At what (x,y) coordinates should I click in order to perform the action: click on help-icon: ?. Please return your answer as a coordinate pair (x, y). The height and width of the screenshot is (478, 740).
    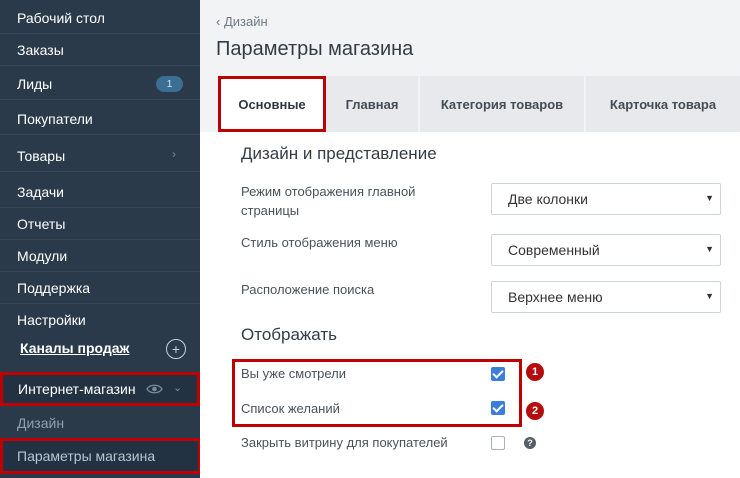
    Looking at the image, I should click on (530, 443).